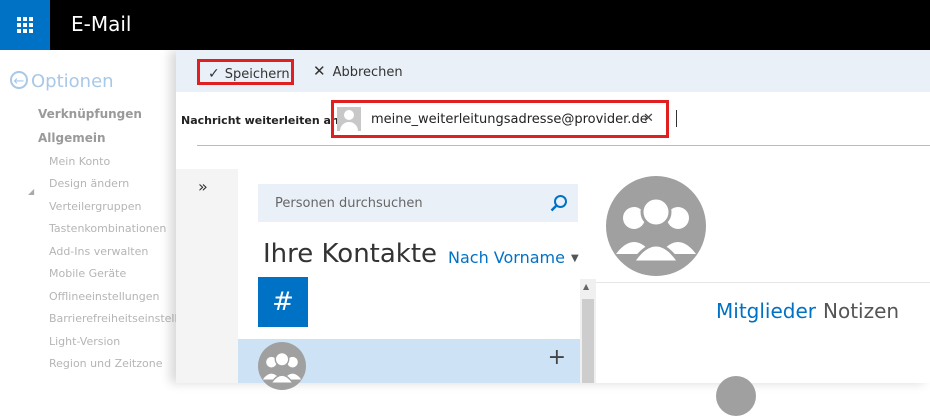 The image size is (930, 416). Describe the element at coordinates (506, 257) in the screenshot. I see `sort-label: Nach Vorname` at that location.